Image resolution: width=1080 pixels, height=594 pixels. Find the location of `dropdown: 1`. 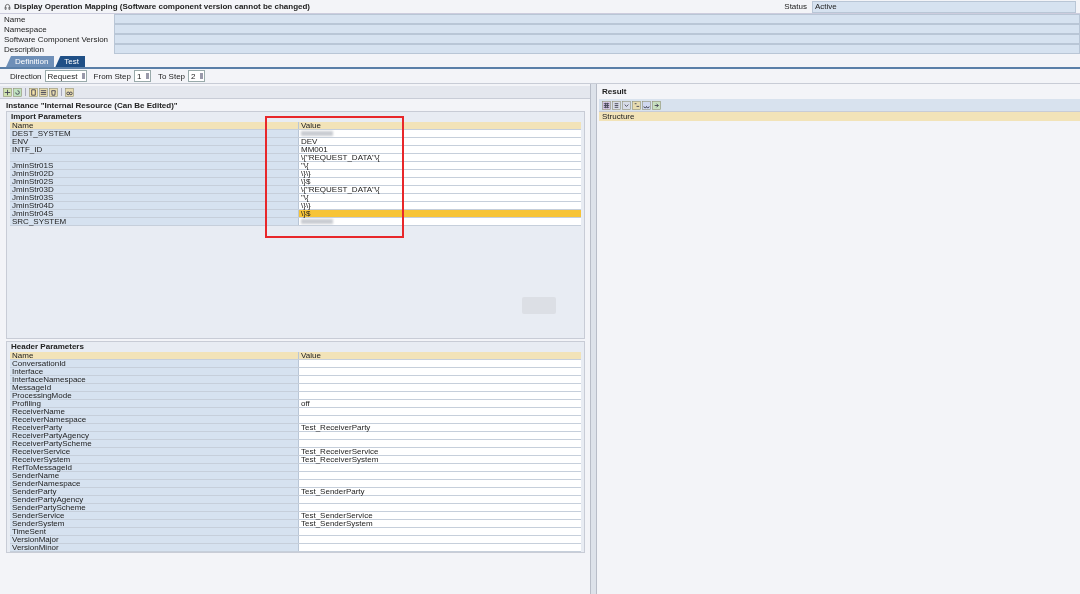

dropdown: 1 is located at coordinates (142, 76).